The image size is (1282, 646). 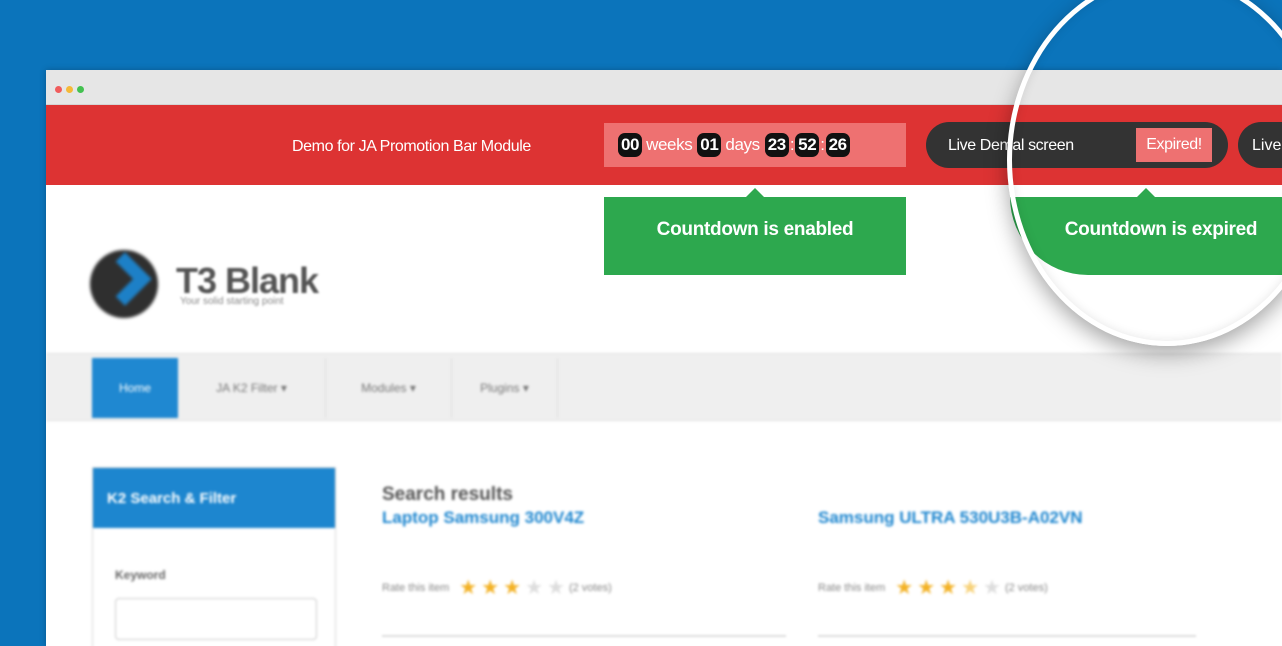 I want to click on keyword-input, so click(x=216, y=619).